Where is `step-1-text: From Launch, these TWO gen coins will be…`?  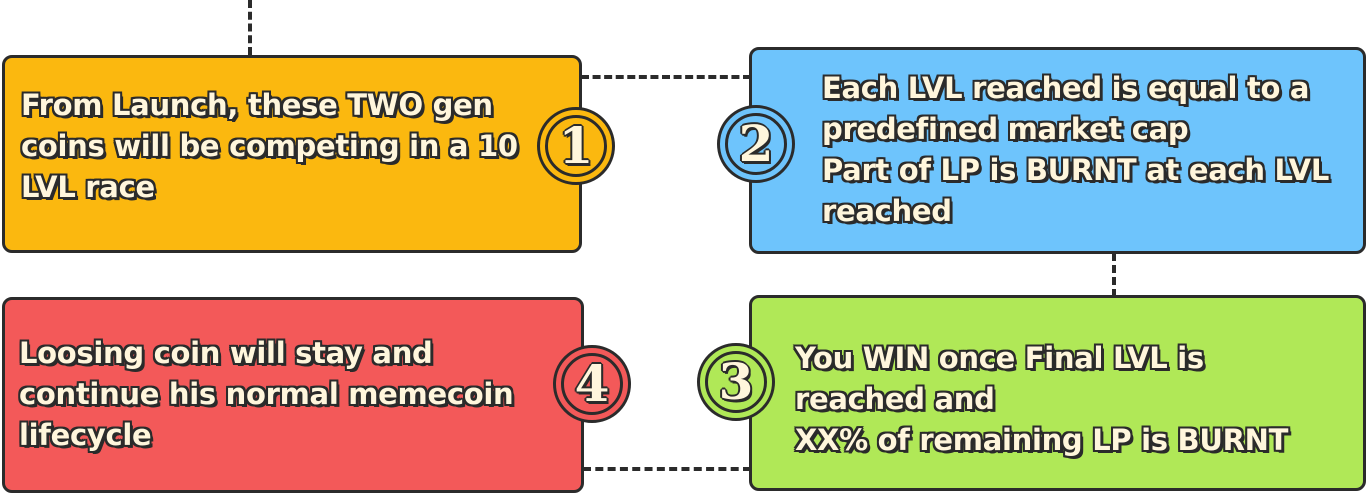
step-1-text: From Launch, these TWO gen coins will be… is located at coordinates (269, 145).